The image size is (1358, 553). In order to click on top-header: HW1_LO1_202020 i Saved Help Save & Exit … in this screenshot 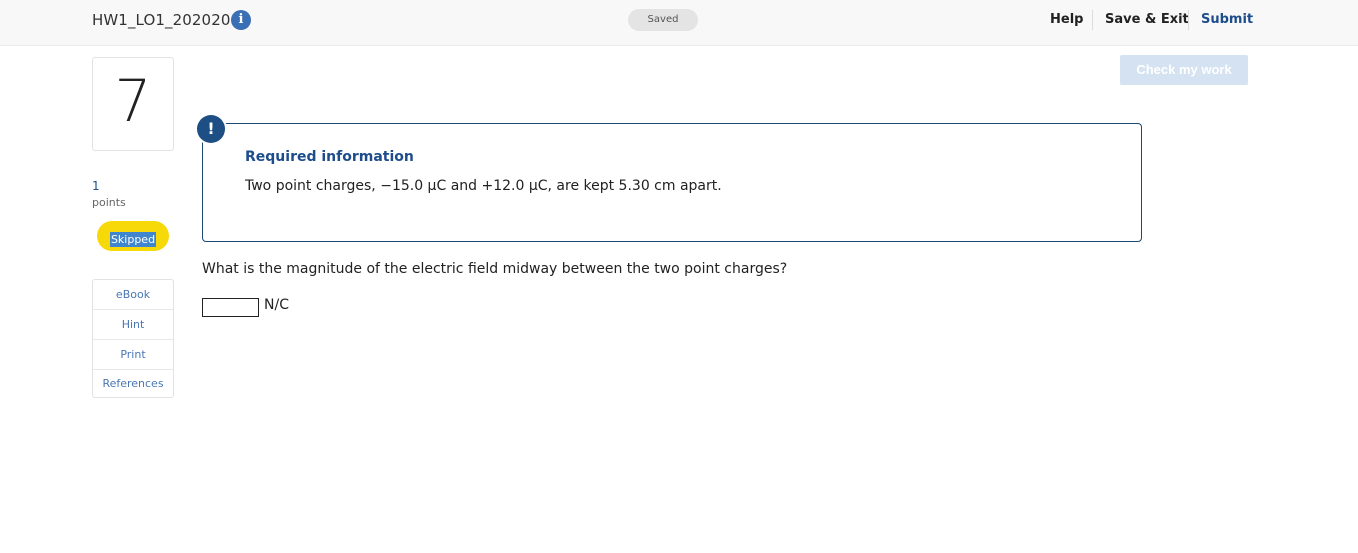, I will do `click(679, 23)`.